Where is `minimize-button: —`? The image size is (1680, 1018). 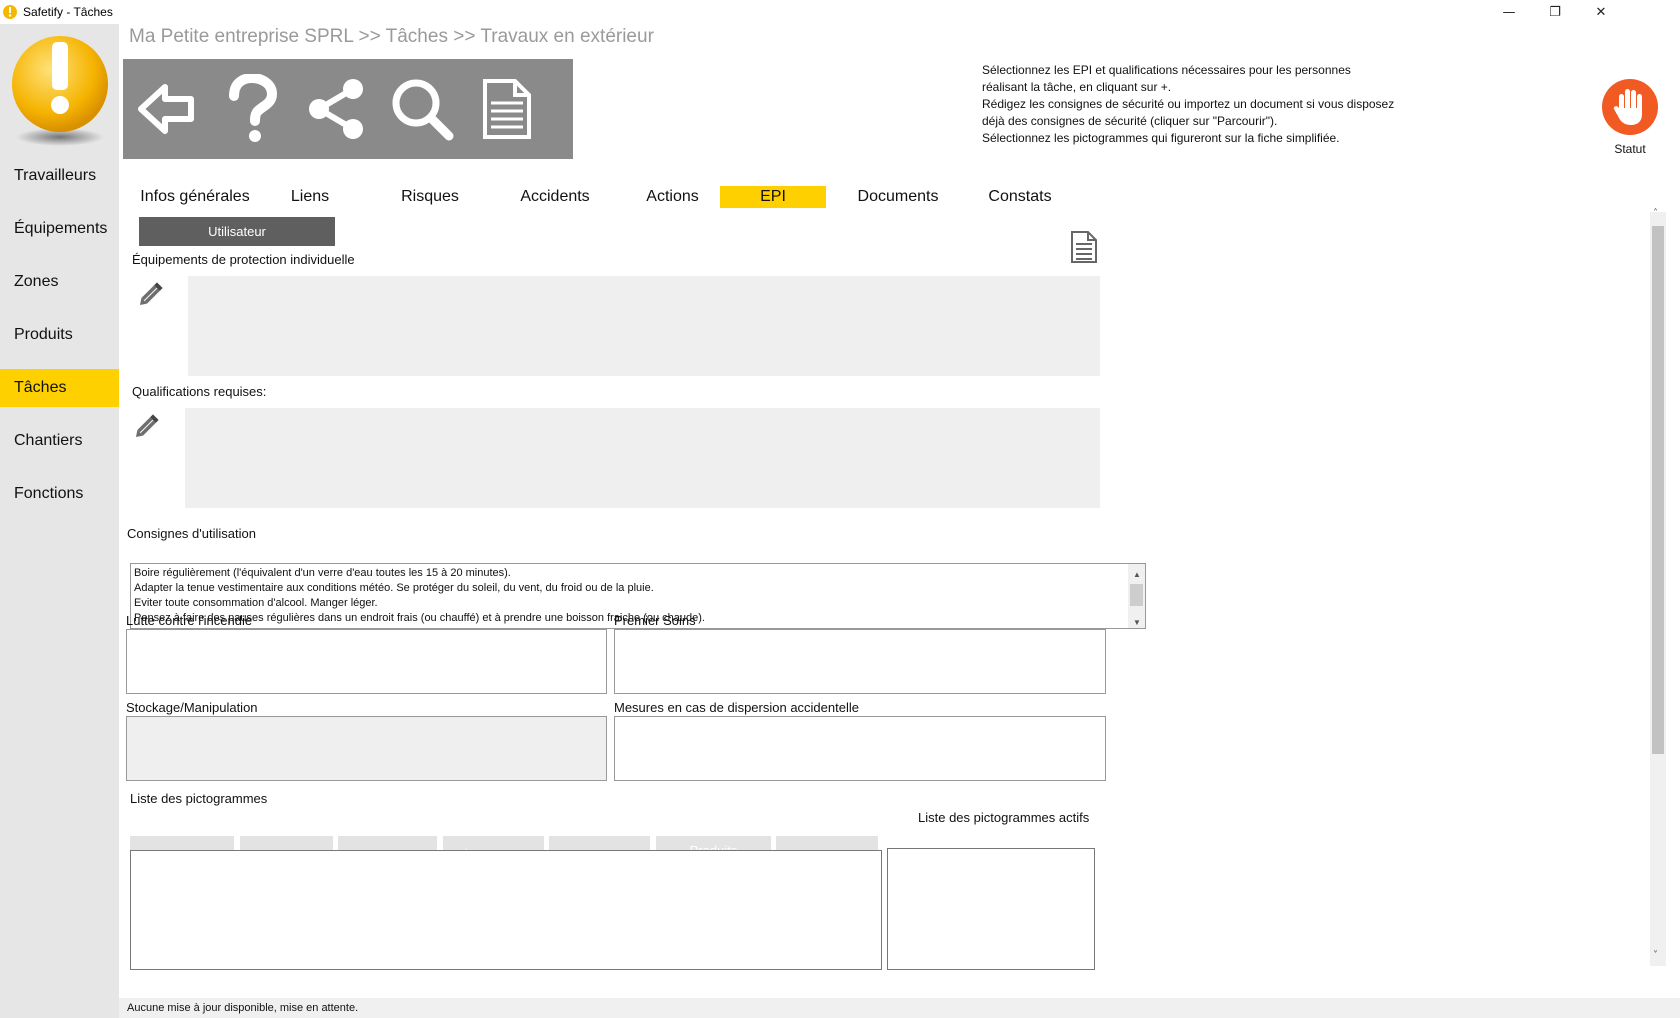 minimize-button: — is located at coordinates (1509, 12).